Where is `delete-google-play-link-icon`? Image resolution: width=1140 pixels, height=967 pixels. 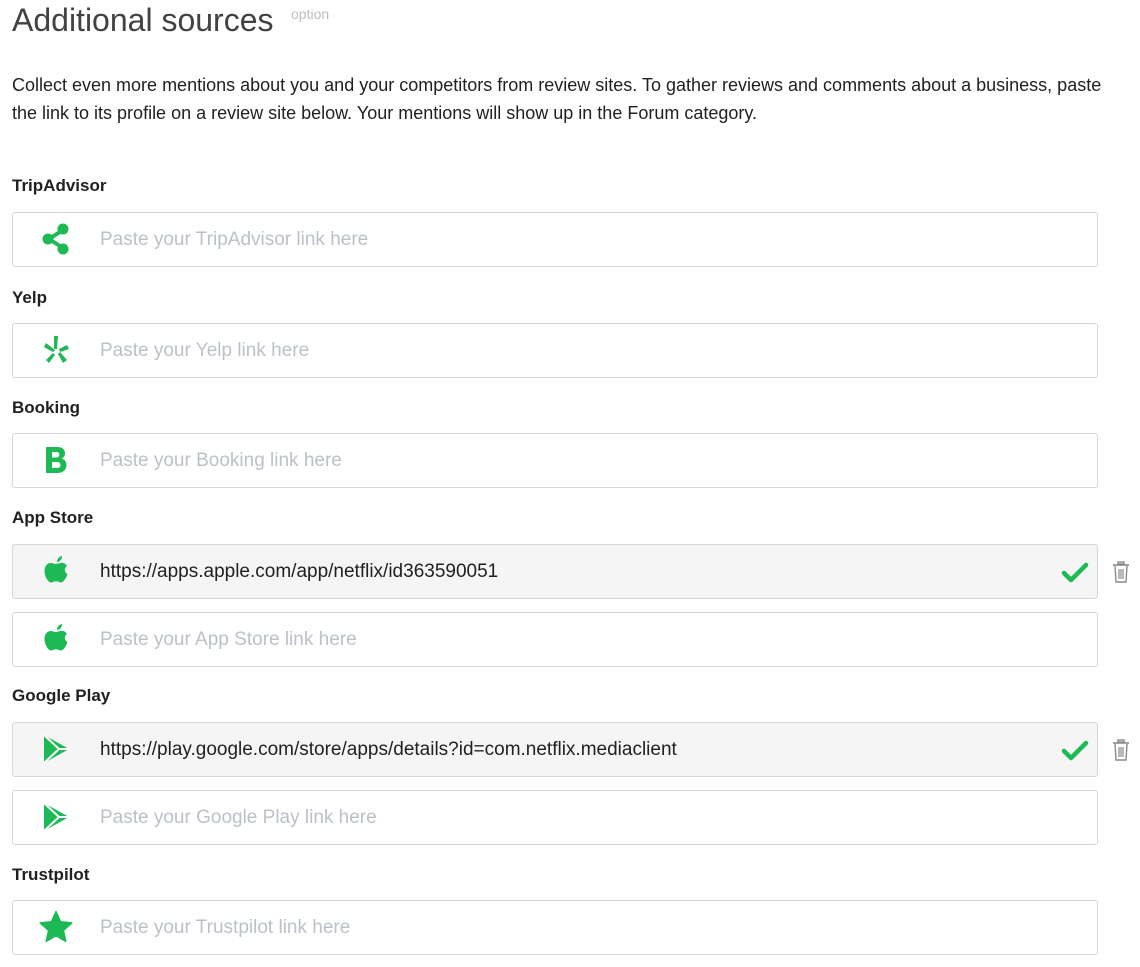
delete-google-play-link-icon is located at coordinates (1121, 750).